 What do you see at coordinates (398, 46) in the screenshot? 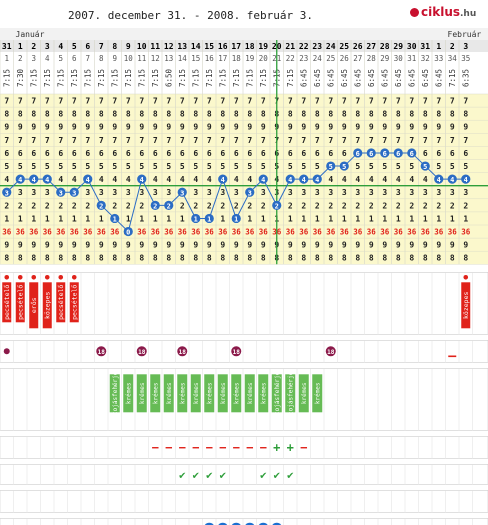
I see `day-of-month-label: 29` at bounding box center [398, 46].